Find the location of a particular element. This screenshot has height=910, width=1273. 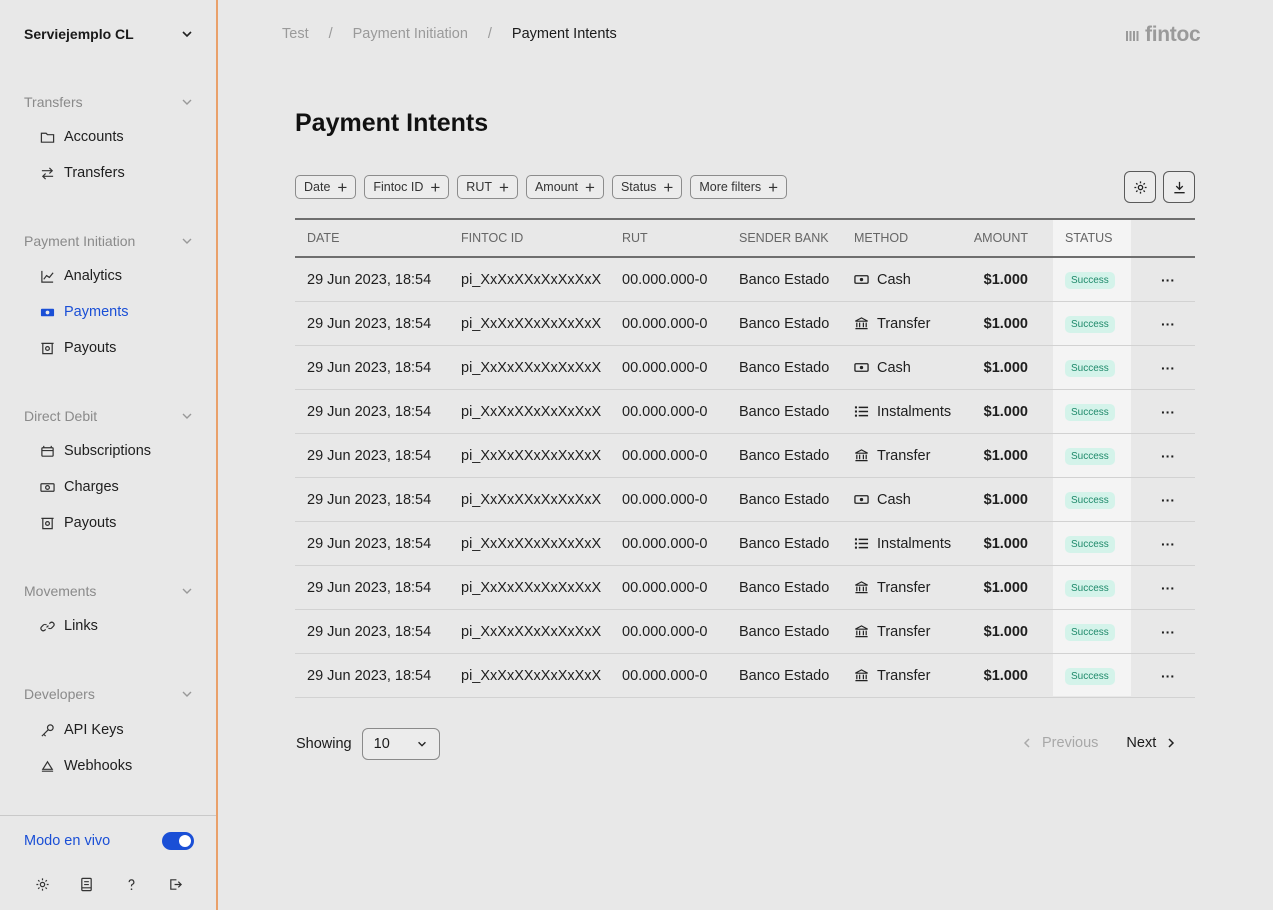

sidebar-item-webhooks: Webhooks is located at coordinates (120, 766).